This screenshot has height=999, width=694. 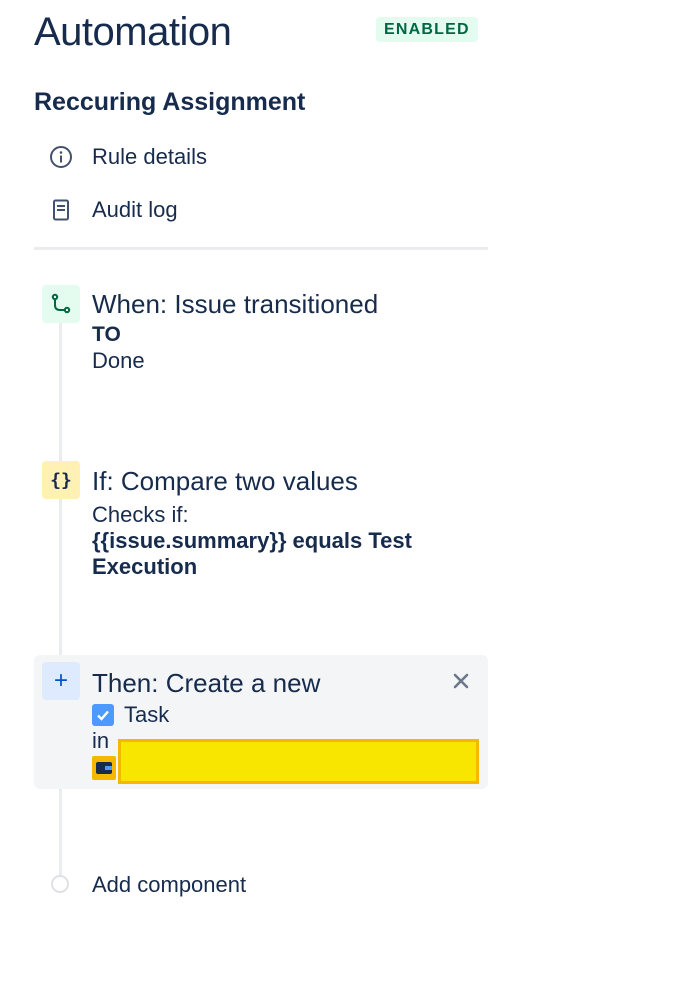 I want to click on info-icon, so click(x=61, y=157).